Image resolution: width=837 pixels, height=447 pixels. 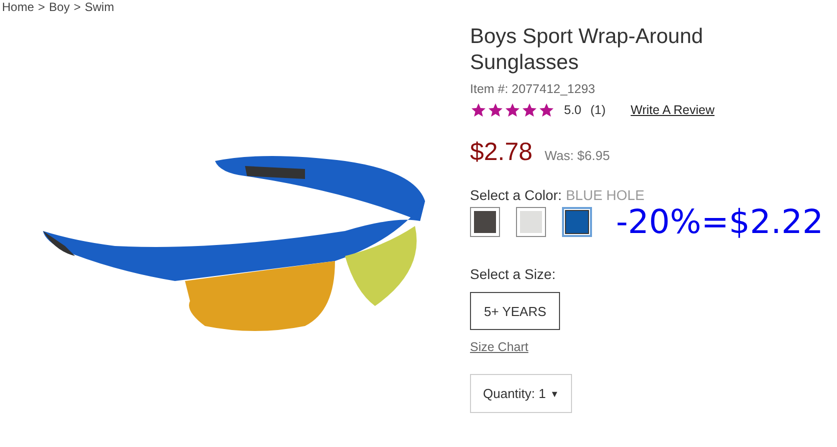 What do you see at coordinates (59, 7) in the screenshot?
I see `breadcrumb-link: Boy` at bounding box center [59, 7].